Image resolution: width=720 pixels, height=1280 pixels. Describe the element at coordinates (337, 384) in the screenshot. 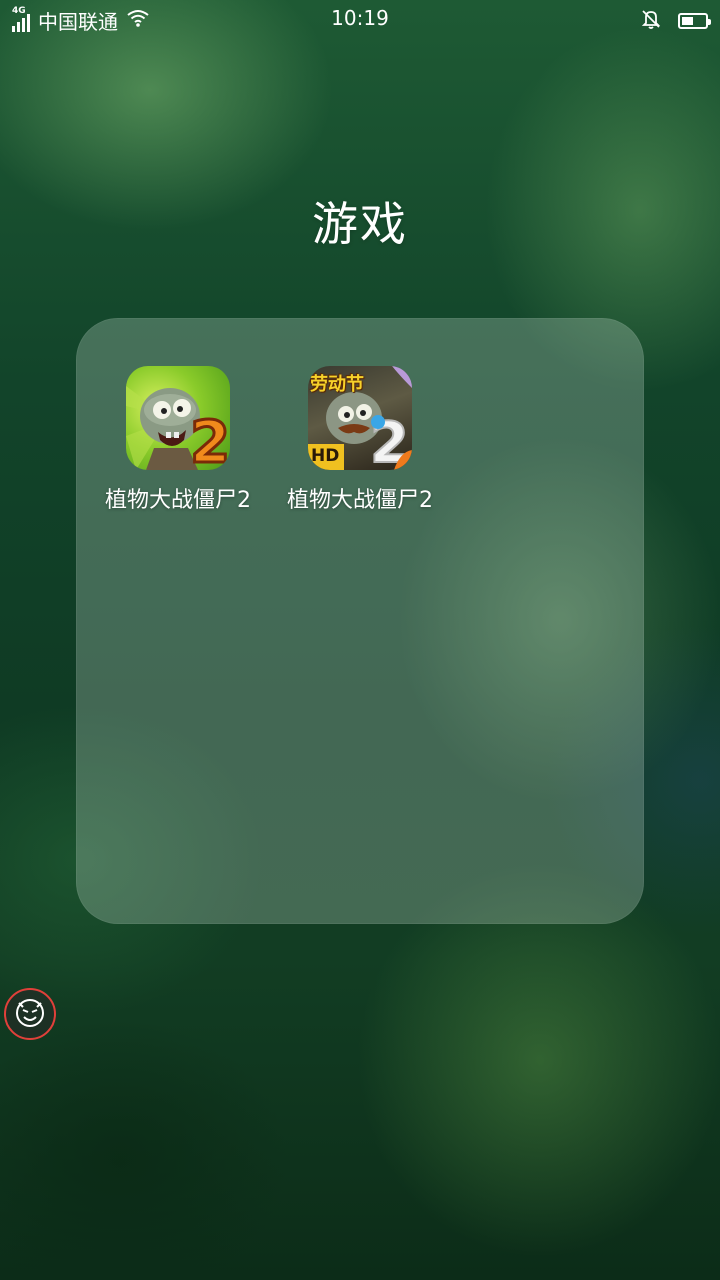

I see `labor-day-badge: 劳动节` at that location.